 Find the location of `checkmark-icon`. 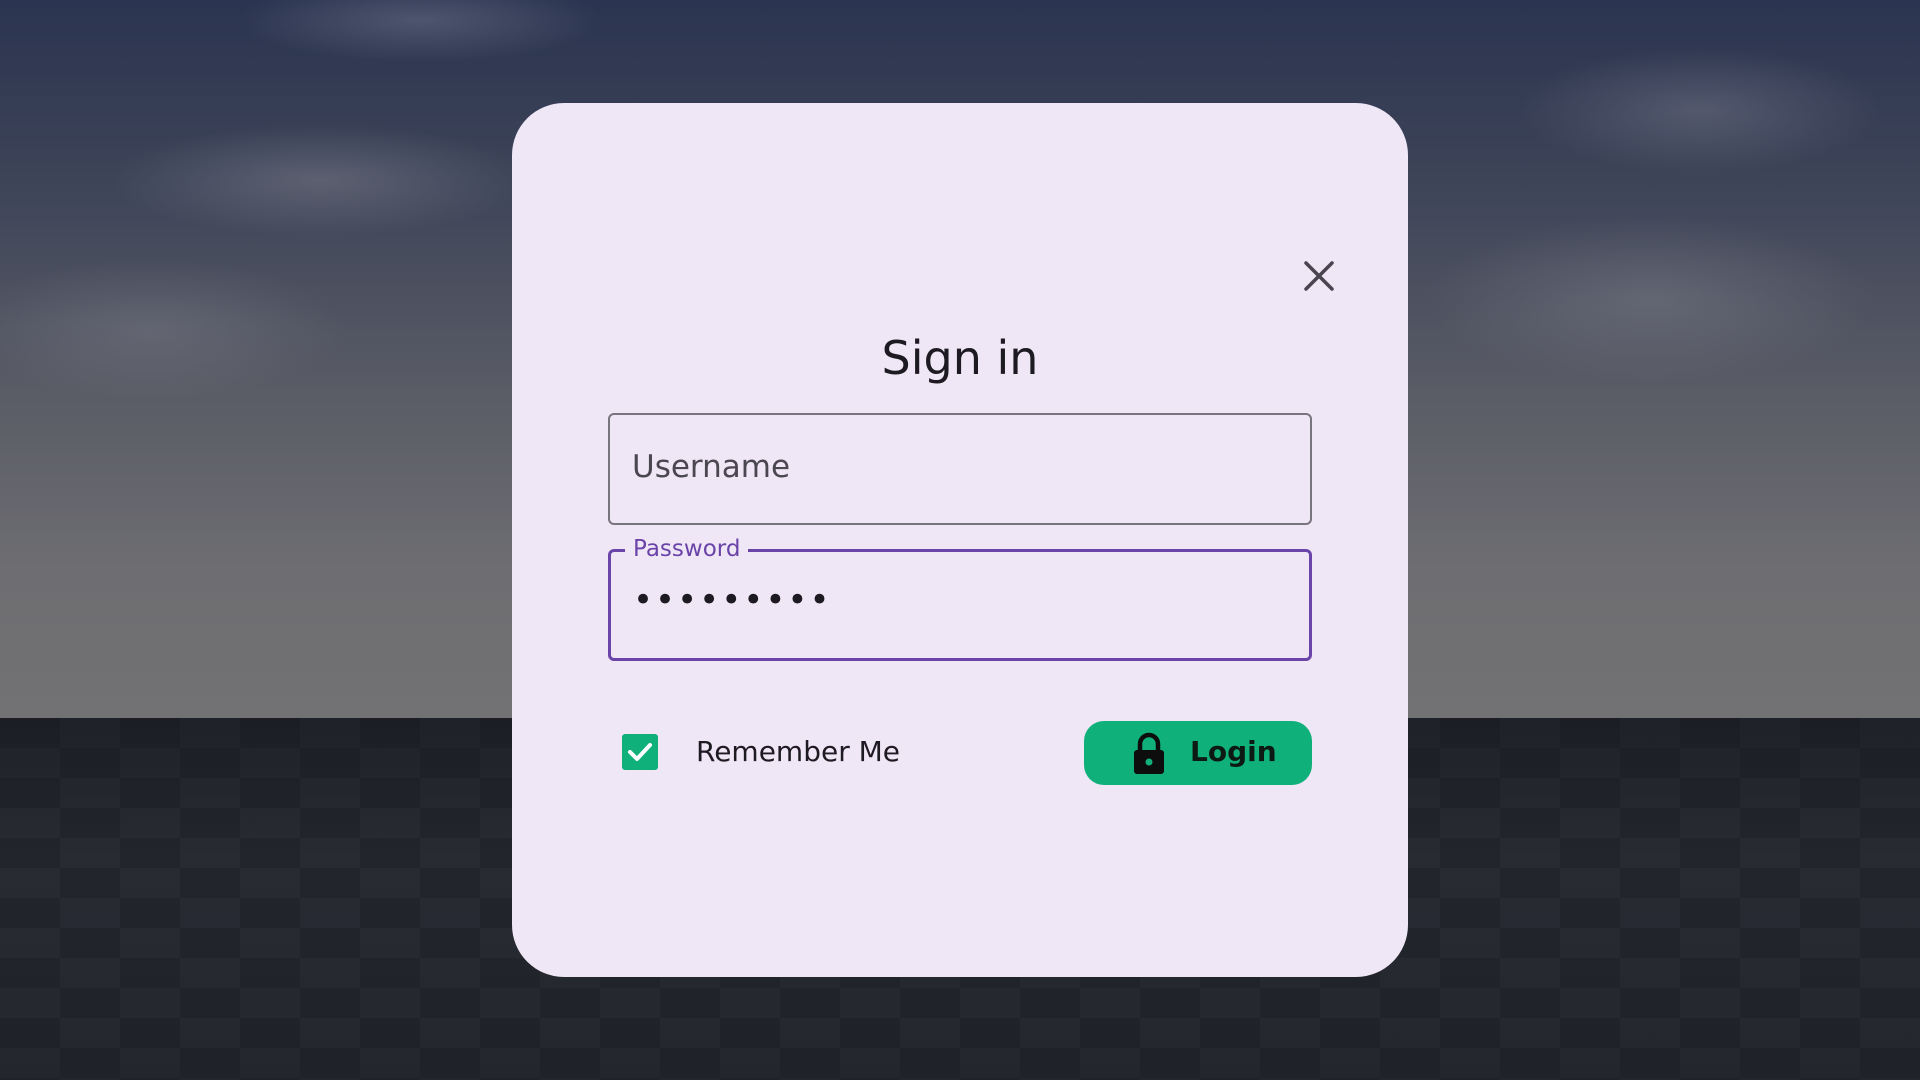

checkmark-icon is located at coordinates (640, 752).